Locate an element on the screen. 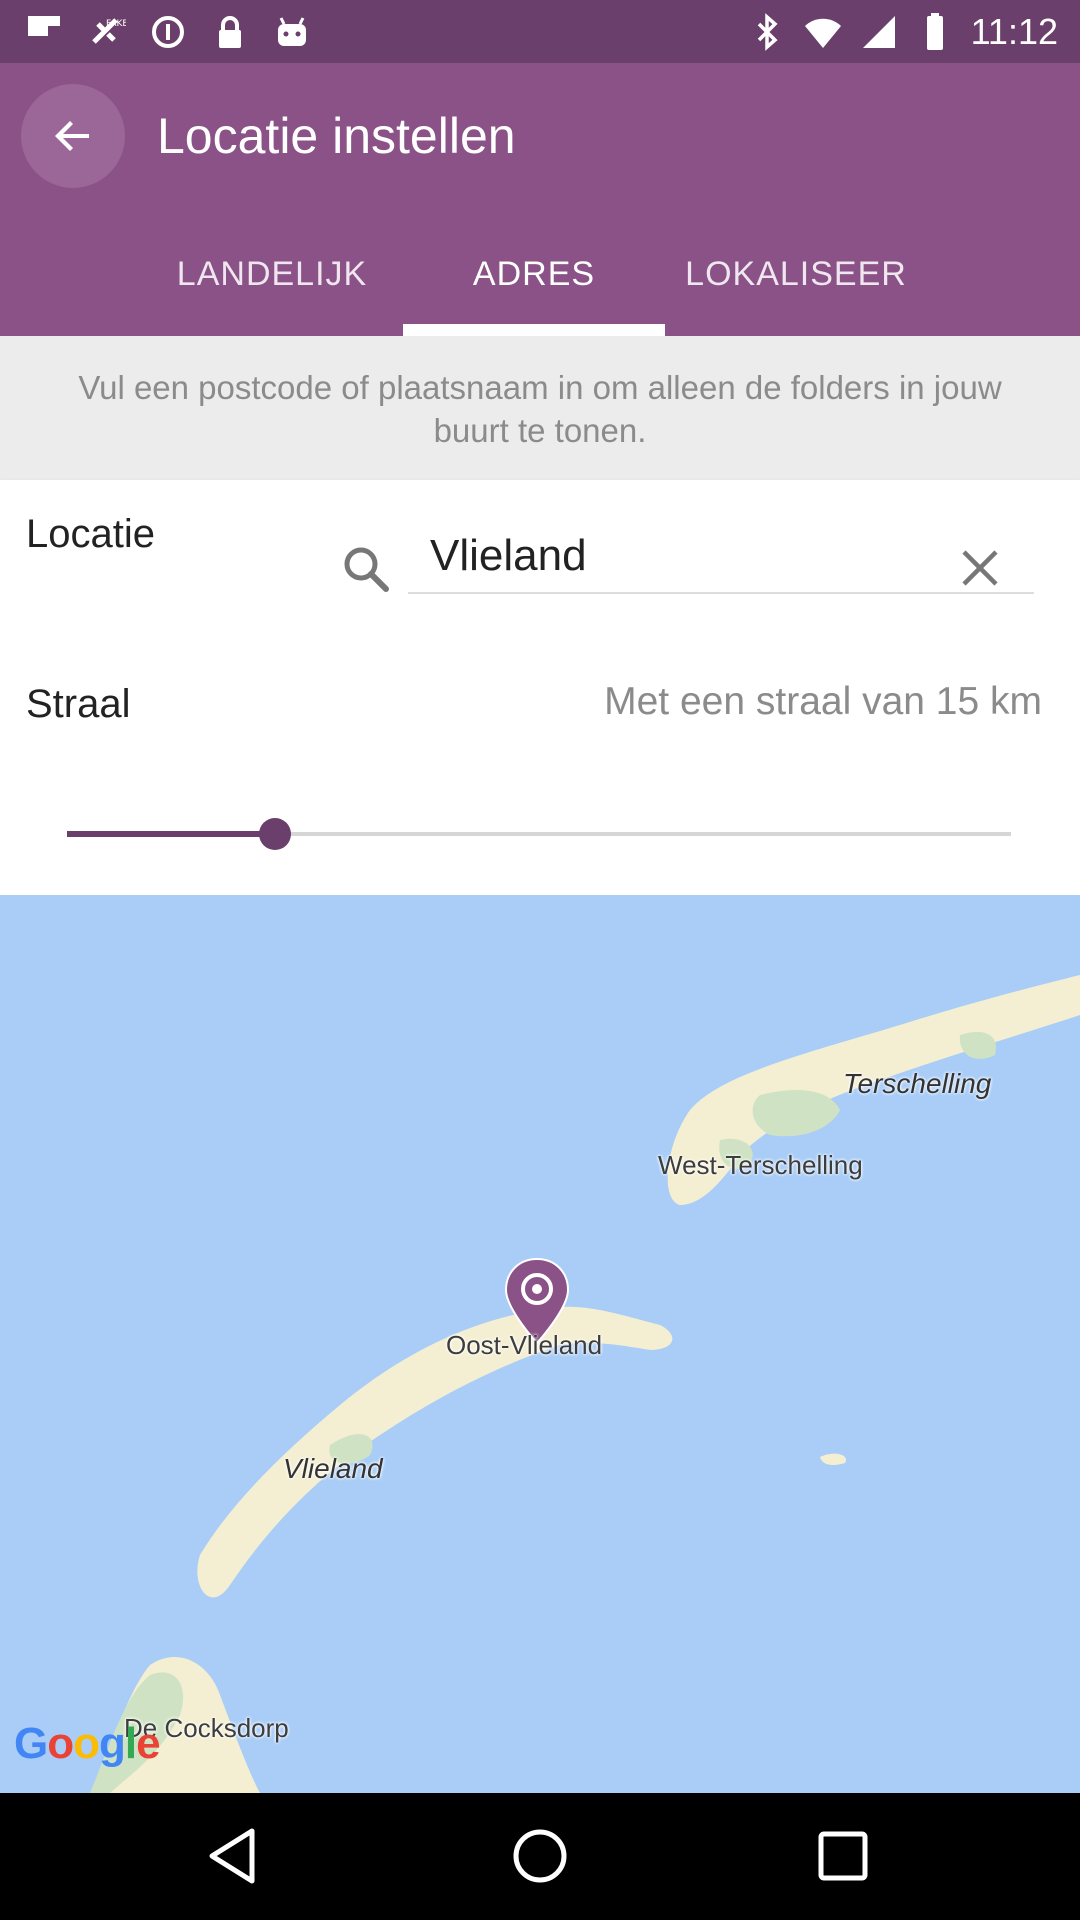 The height and width of the screenshot is (1920, 1080). signal-icon is located at coordinates (878, 32).